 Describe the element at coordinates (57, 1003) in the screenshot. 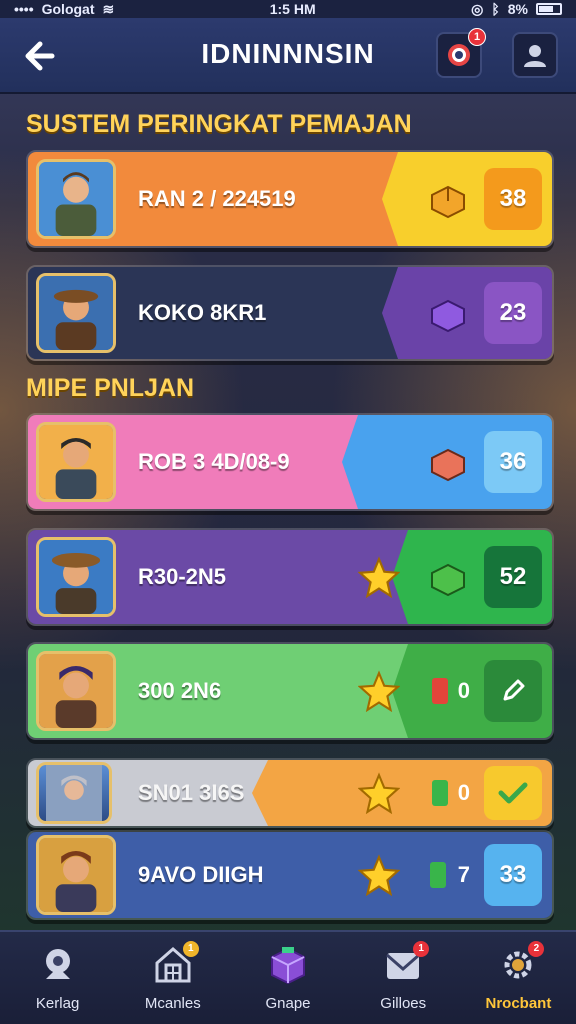

I see `nav-label: Kerlag` at that location.